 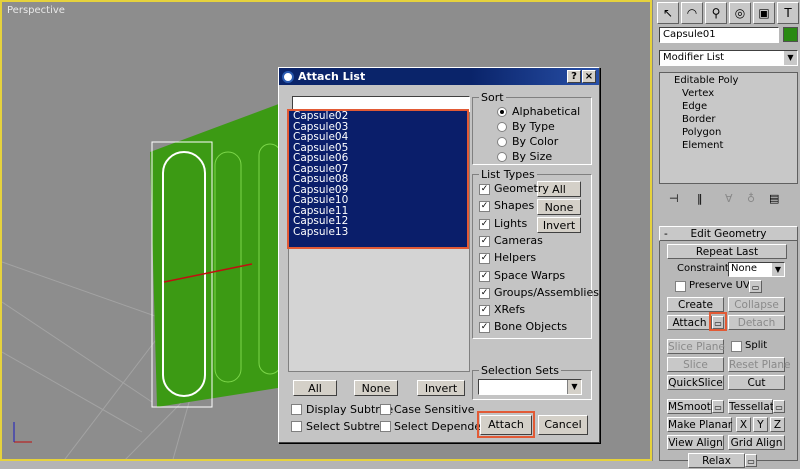 I want to click on remove-modifier-icon: ♁, so click(x=751, y=198).